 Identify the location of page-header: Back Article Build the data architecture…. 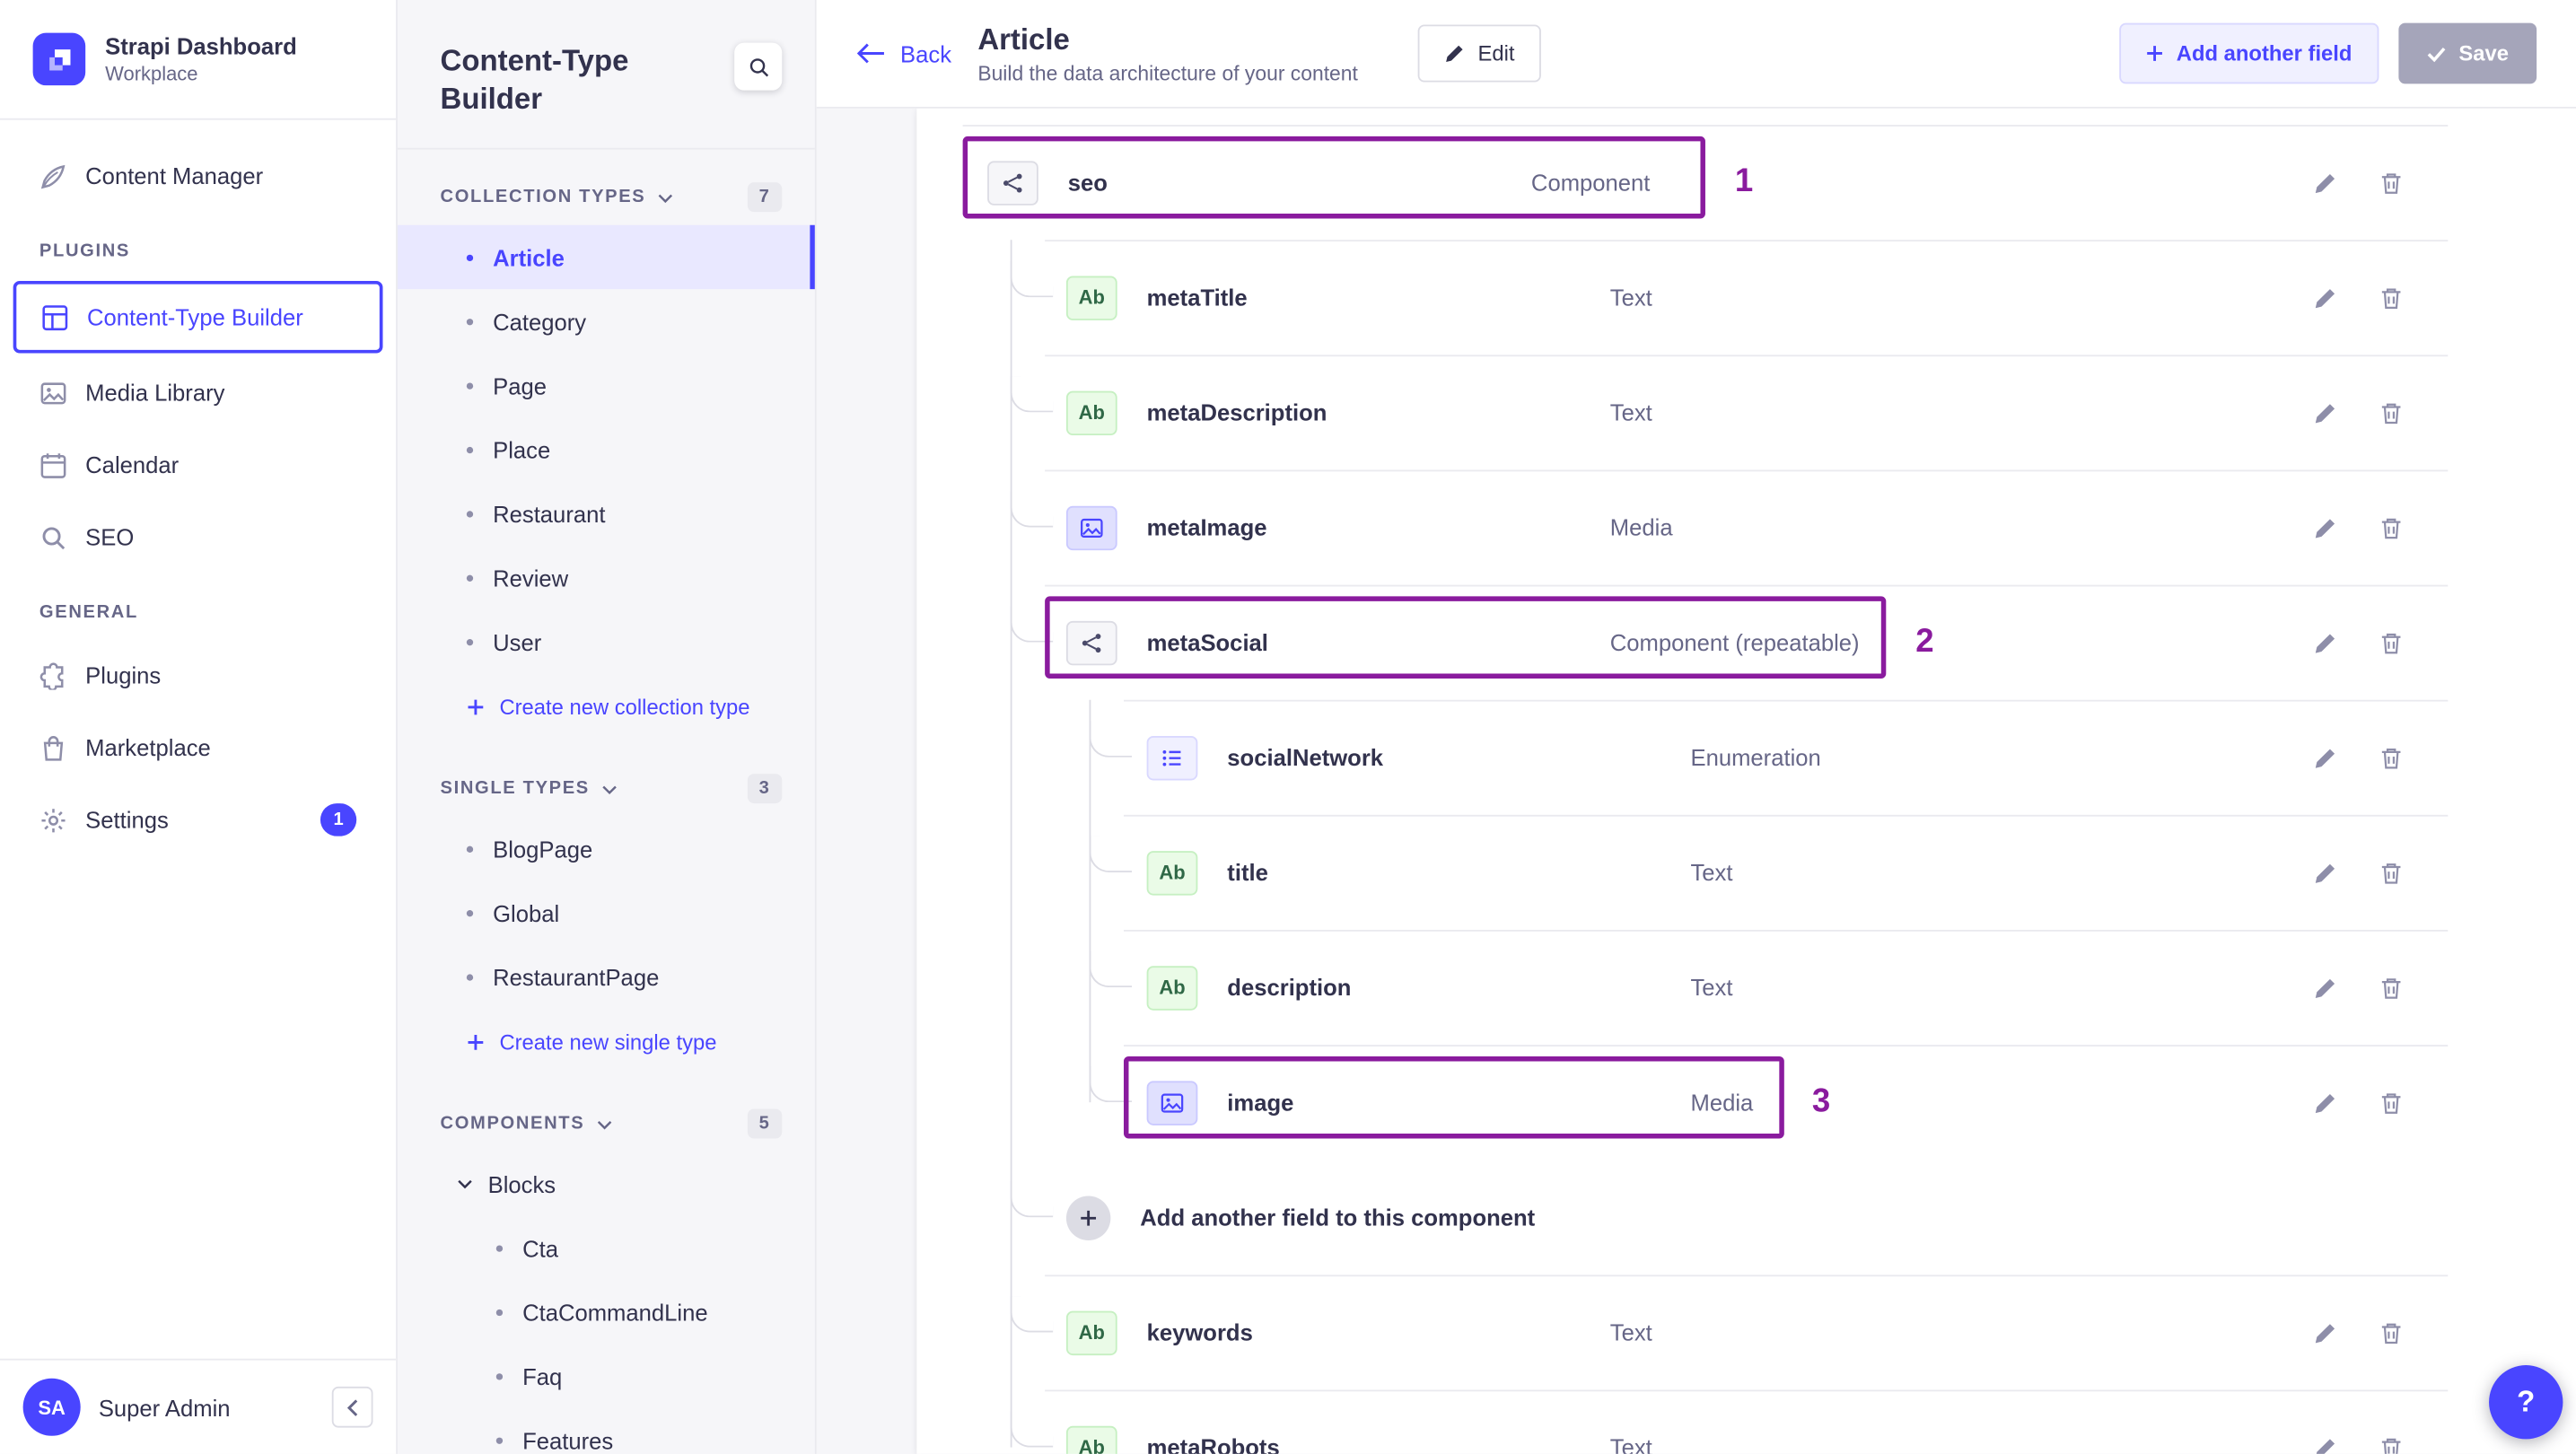
(1696, 54).